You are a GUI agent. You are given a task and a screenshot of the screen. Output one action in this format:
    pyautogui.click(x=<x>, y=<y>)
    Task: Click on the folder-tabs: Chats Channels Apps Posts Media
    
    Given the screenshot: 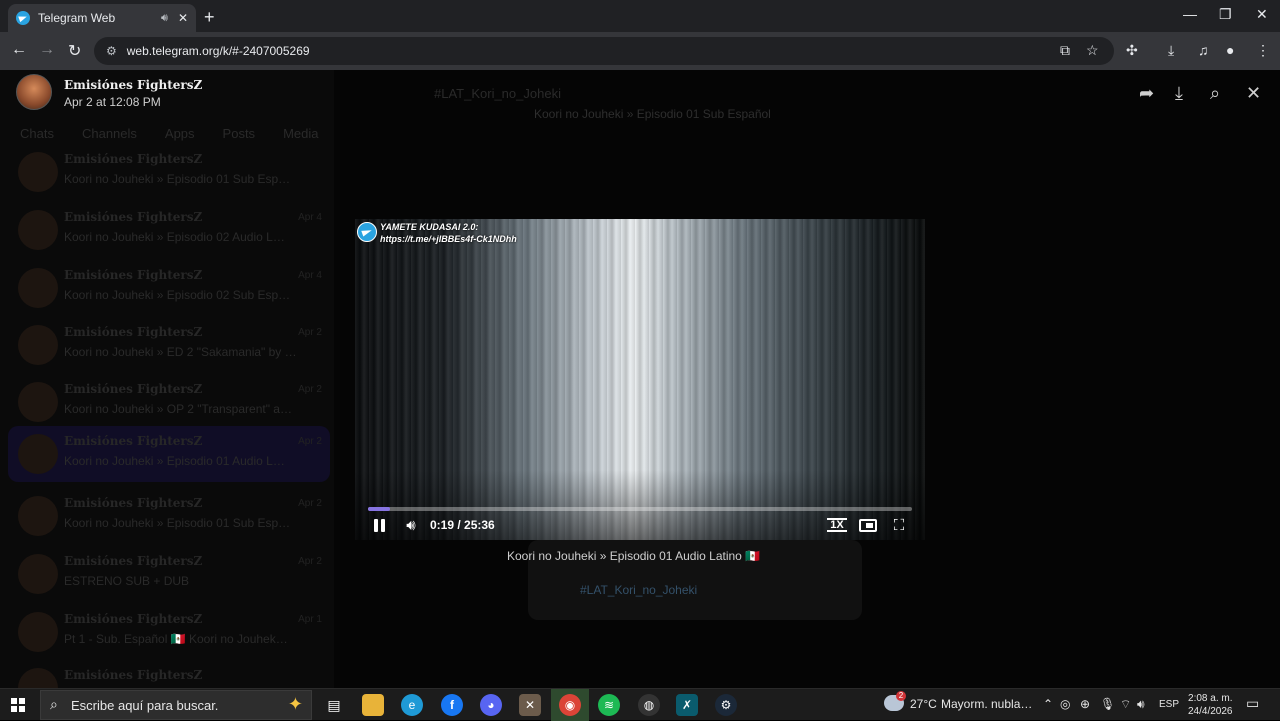 What is the action you would take?
    pyautogui.click(x=169, y=133)
    